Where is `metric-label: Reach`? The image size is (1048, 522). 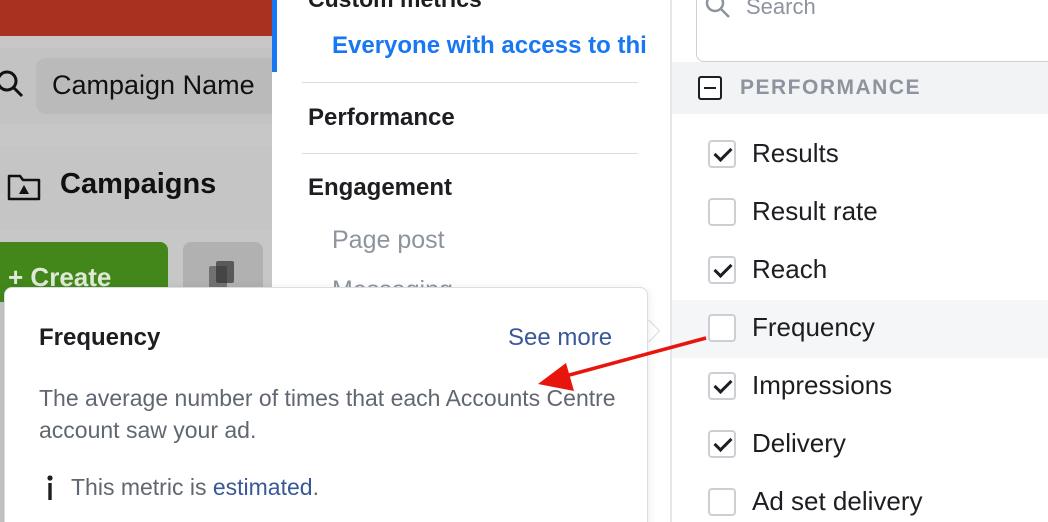 metric-label: Reach is located at coordinates (790, 269).